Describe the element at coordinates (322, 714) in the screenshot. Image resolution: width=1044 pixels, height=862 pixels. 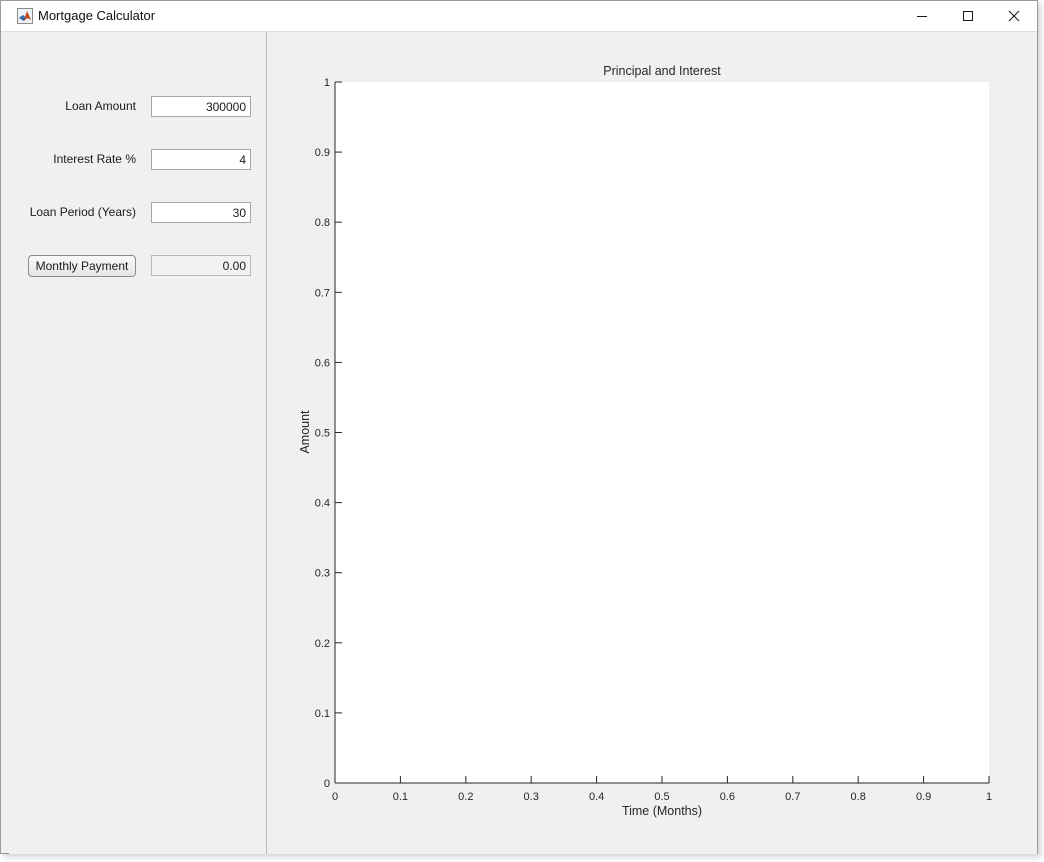
I see `y-tick-label: 0.1` at that location.